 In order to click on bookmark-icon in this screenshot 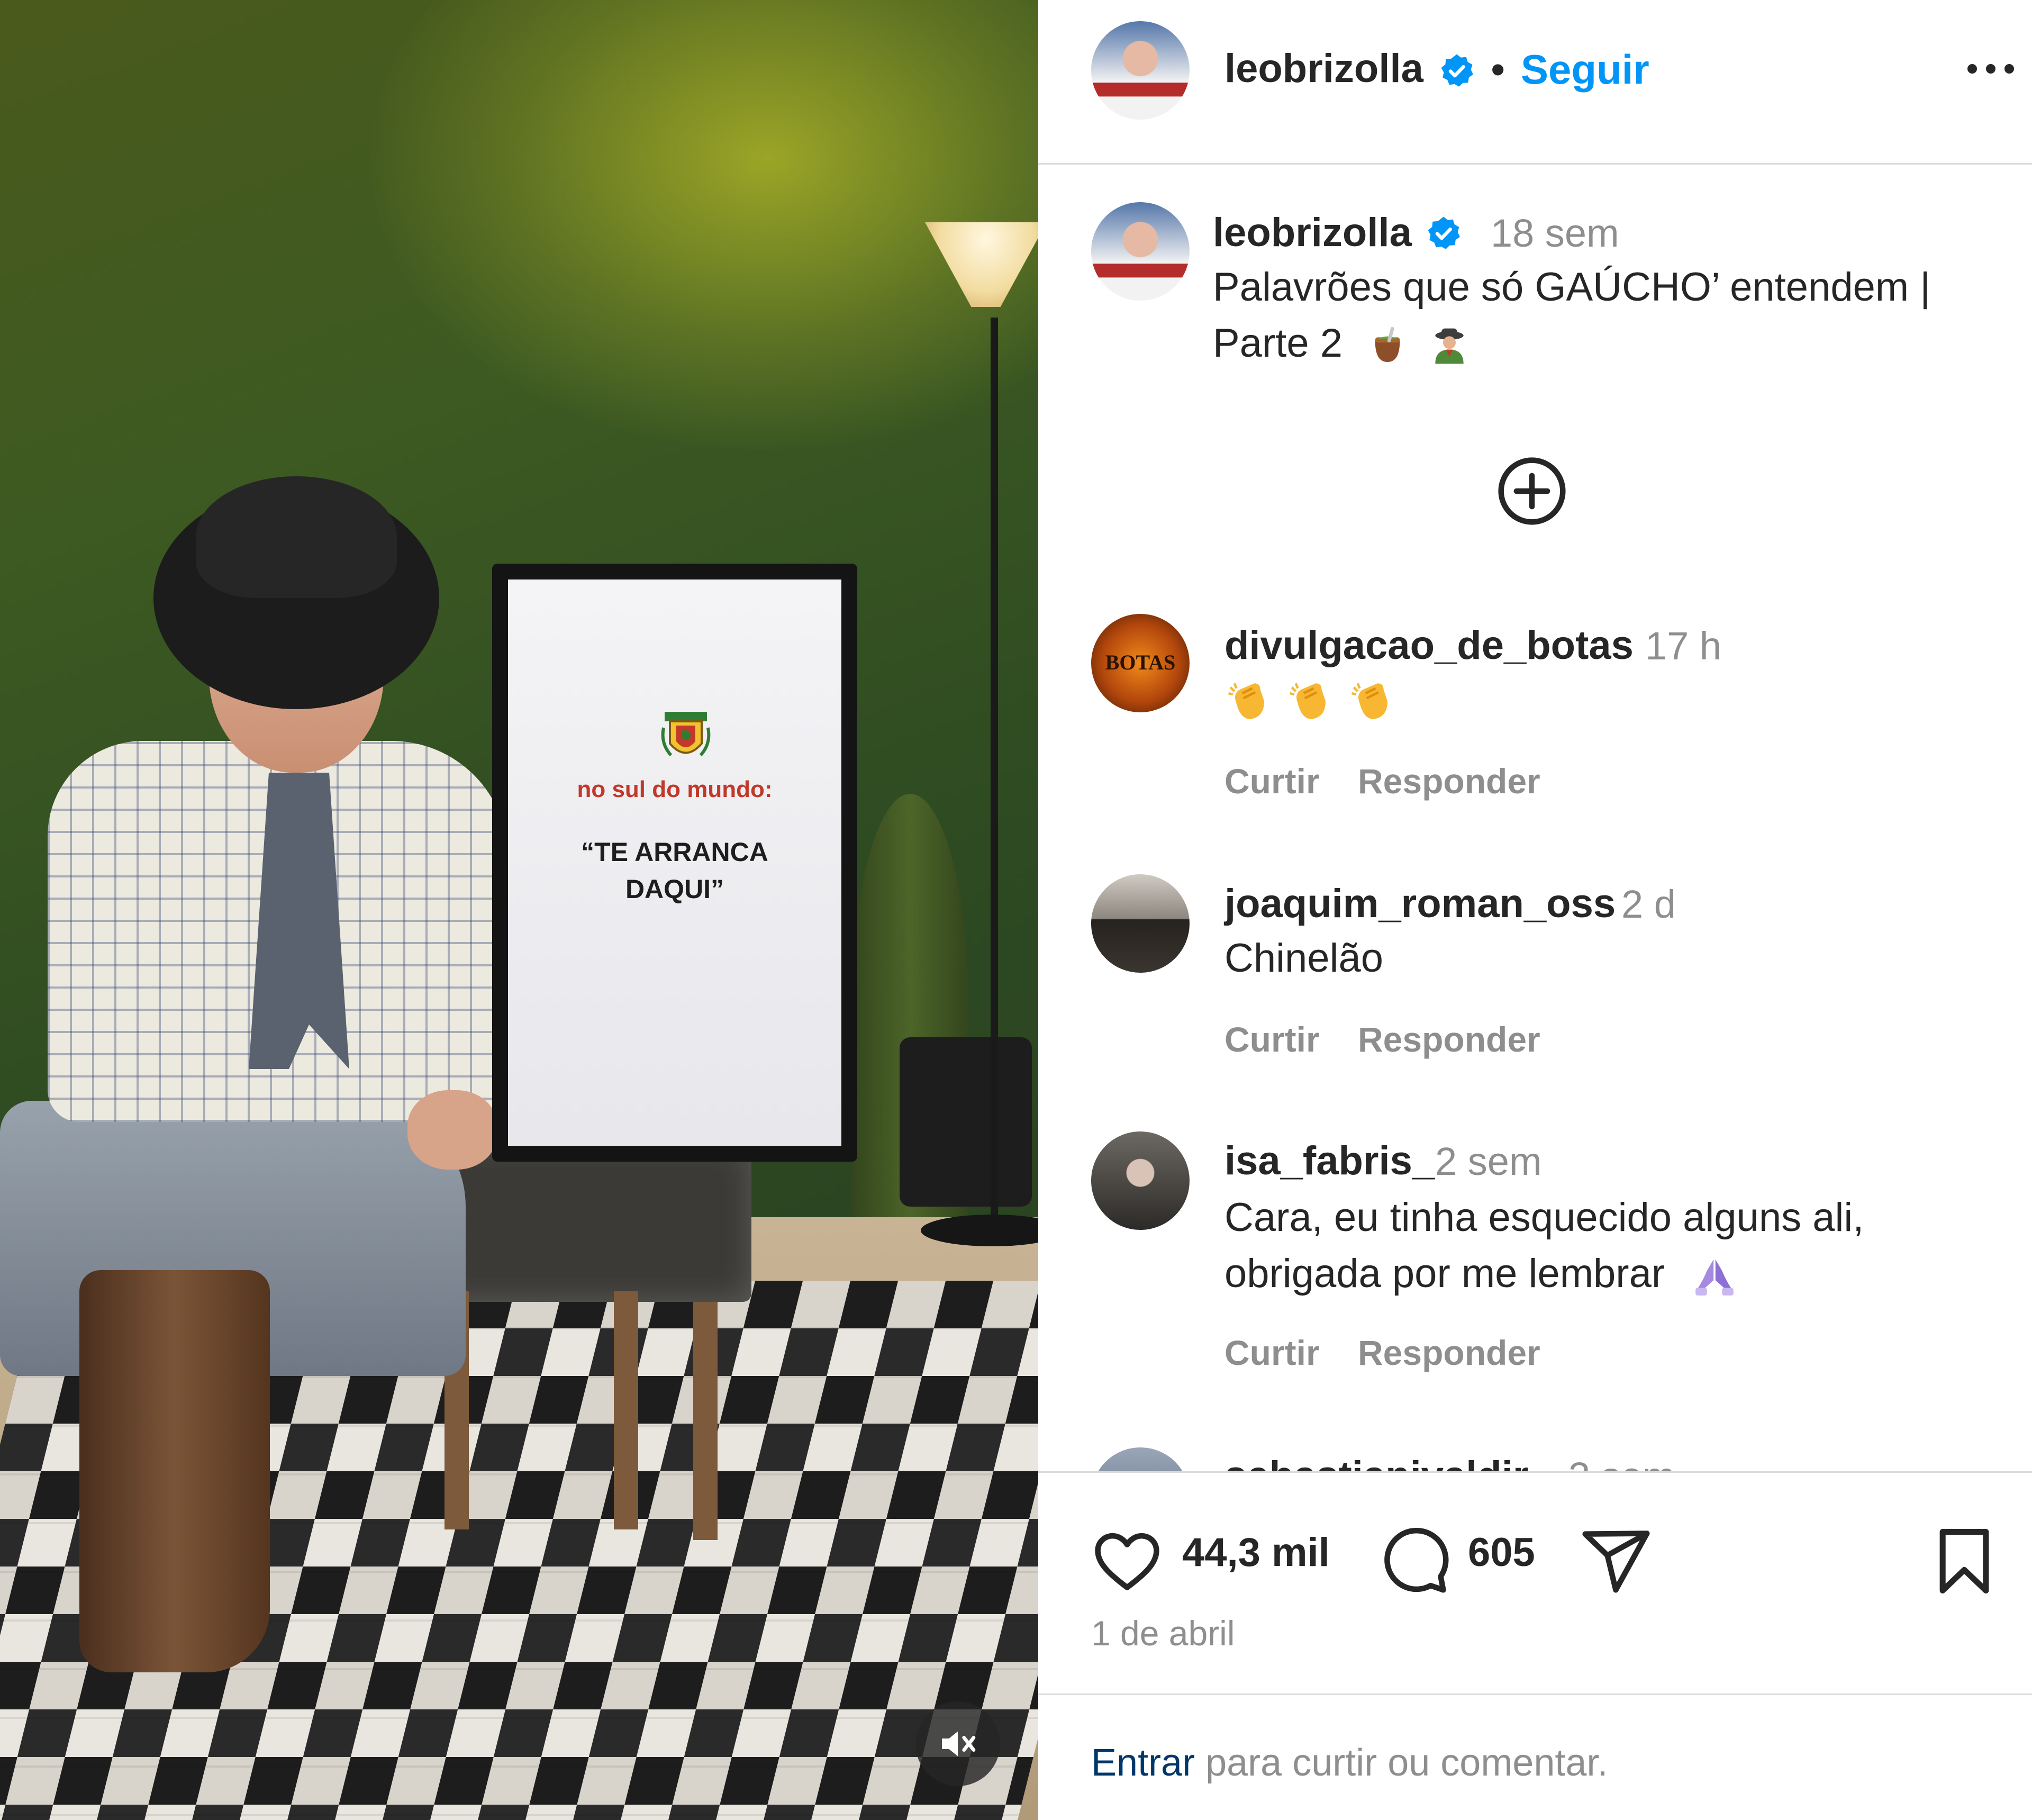, I will do `click(1964, 1561)`.